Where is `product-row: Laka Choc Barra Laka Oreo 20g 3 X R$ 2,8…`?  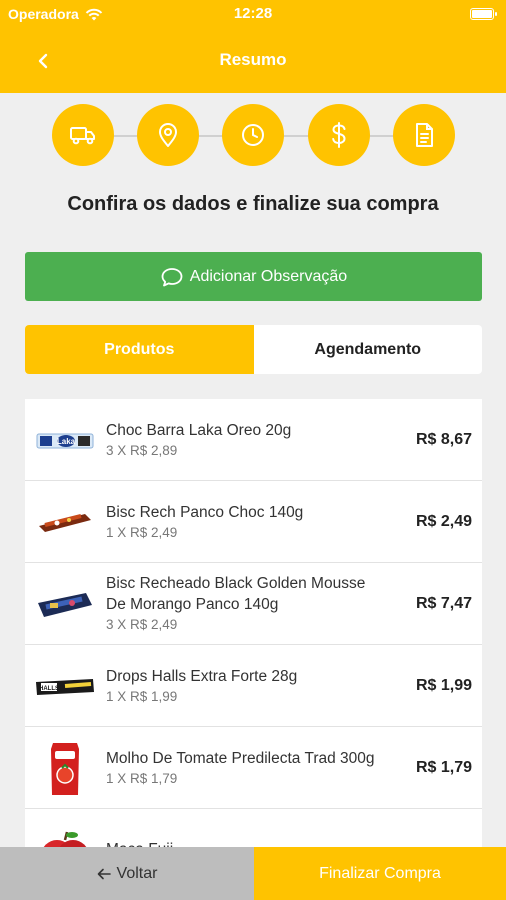
product-row: Laka Choc Barra Laka Oreo 20g 3 X R$ 2,8… is located at coordinates (253, 440).